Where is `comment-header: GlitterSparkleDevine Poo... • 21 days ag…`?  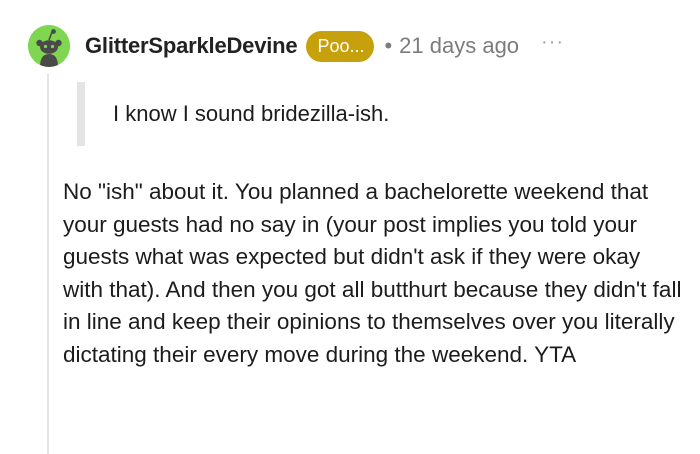 comment-header: GlitterSparkleDevine Poo... • 21 days ag… is located at coordinates (296, 46).